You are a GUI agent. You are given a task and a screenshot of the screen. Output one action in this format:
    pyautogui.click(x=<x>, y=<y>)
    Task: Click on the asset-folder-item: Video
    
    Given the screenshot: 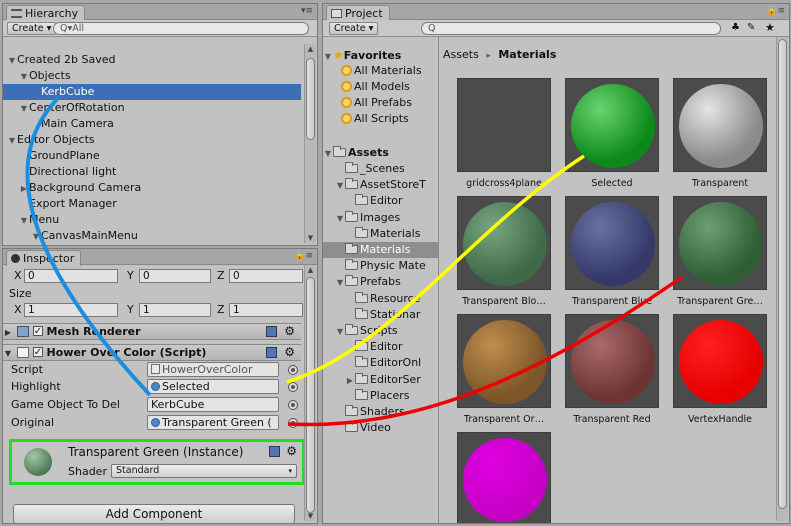 What is the action you would take?
    pyautogui.click(x=380, y=428)
    